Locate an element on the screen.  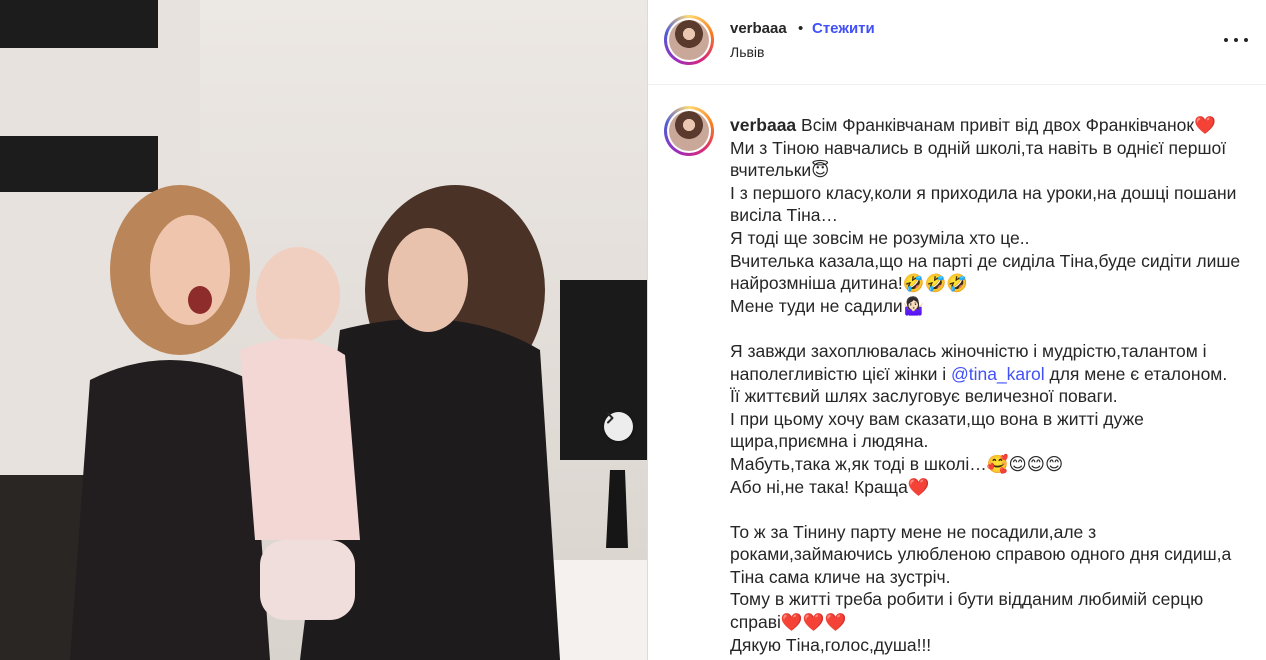
caption-mention: @tina_karol is located at coordinates (998, 374).